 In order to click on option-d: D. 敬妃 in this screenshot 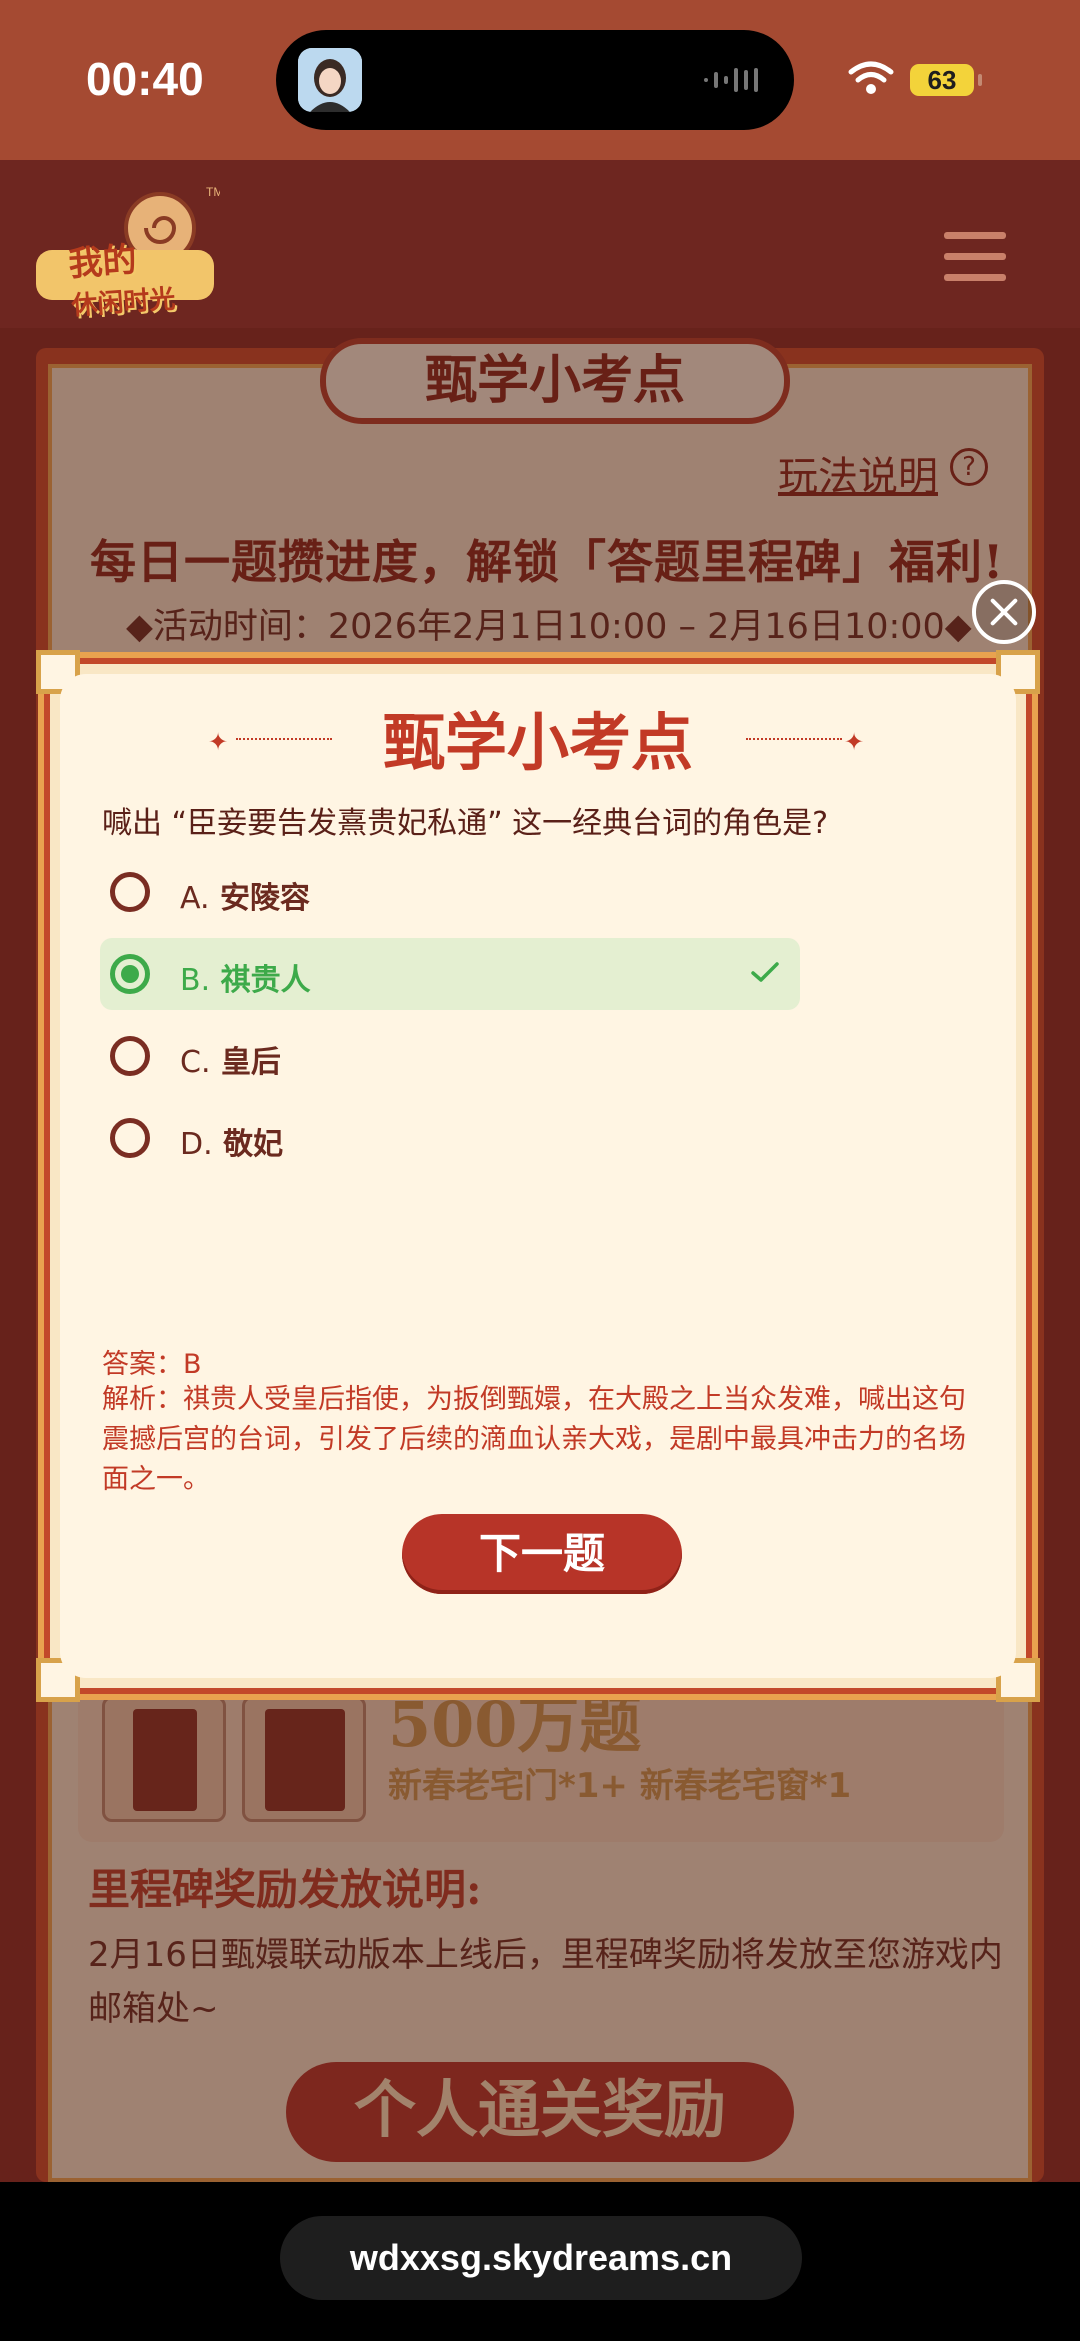, I will do `click(450, 1138)`.